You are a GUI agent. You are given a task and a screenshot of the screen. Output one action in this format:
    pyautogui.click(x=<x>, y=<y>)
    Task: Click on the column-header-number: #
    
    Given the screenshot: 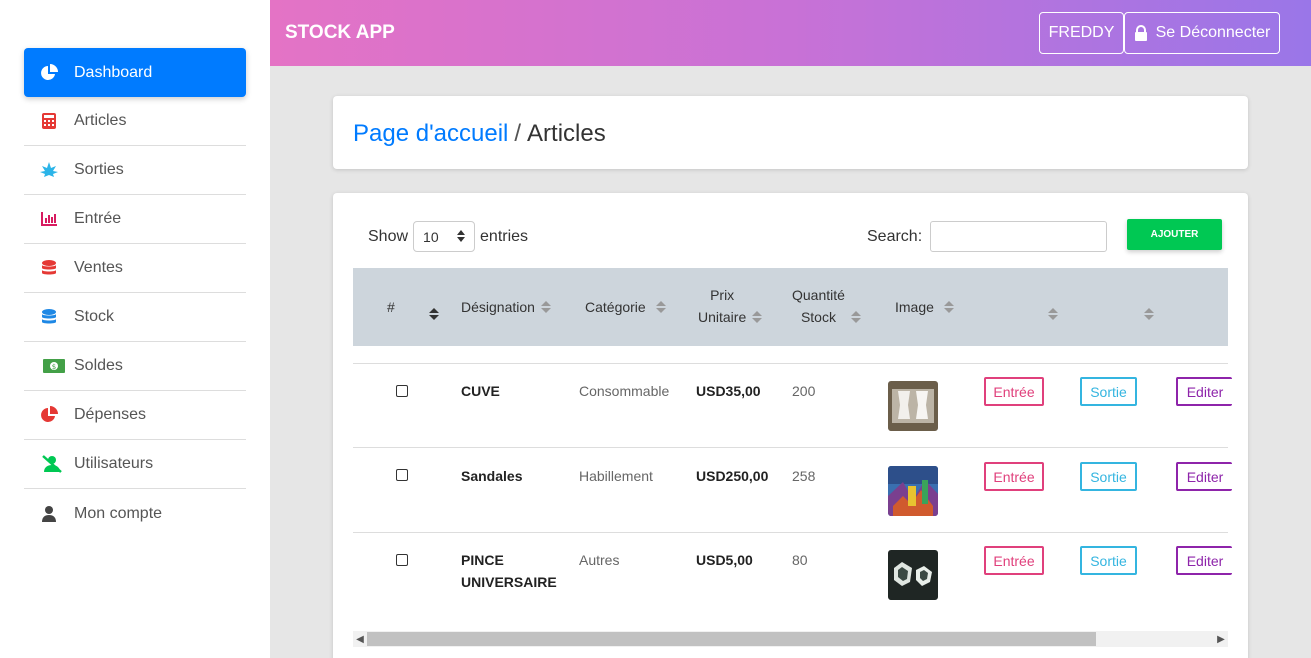 What is the action you would take?
    pyautogui.click(x=391, y=307)
    